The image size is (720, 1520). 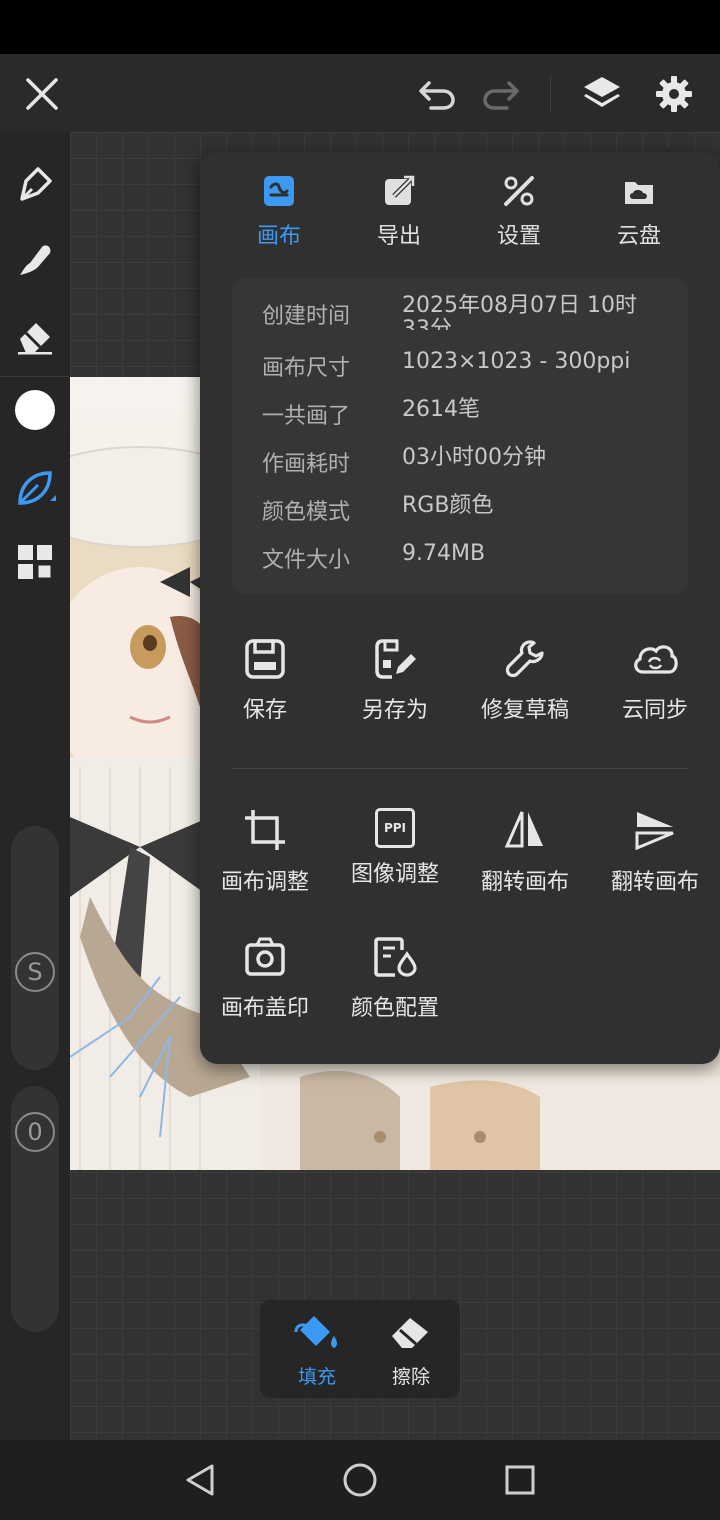 What do you see at coordinates (395, 681) in the screenshot?
I see `save-as-button: 另存为` at bounding box center [395, 681].